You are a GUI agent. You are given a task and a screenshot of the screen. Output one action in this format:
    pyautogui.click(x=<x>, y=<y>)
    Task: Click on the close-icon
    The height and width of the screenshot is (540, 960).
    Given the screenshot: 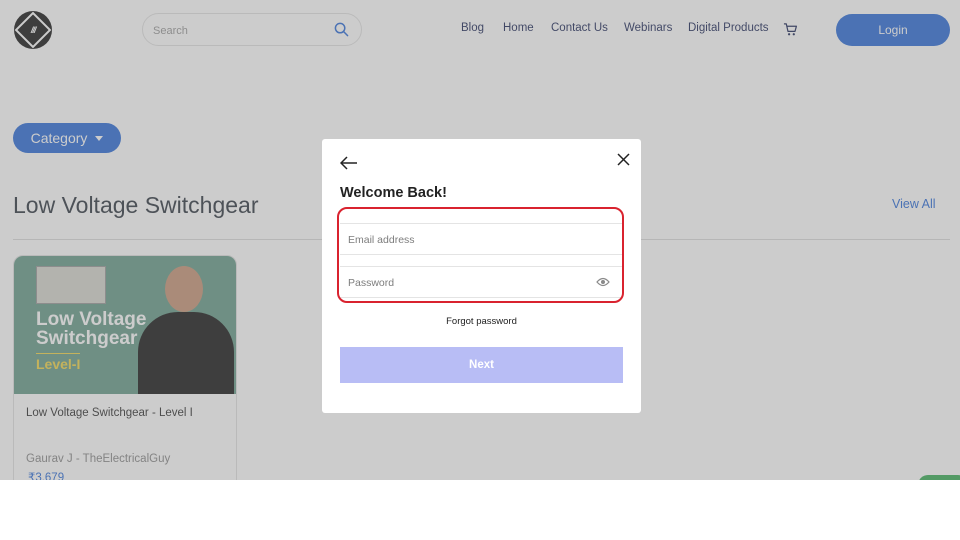 What is the action you would take?
    pyautogui.click(x=623, y=159)
    